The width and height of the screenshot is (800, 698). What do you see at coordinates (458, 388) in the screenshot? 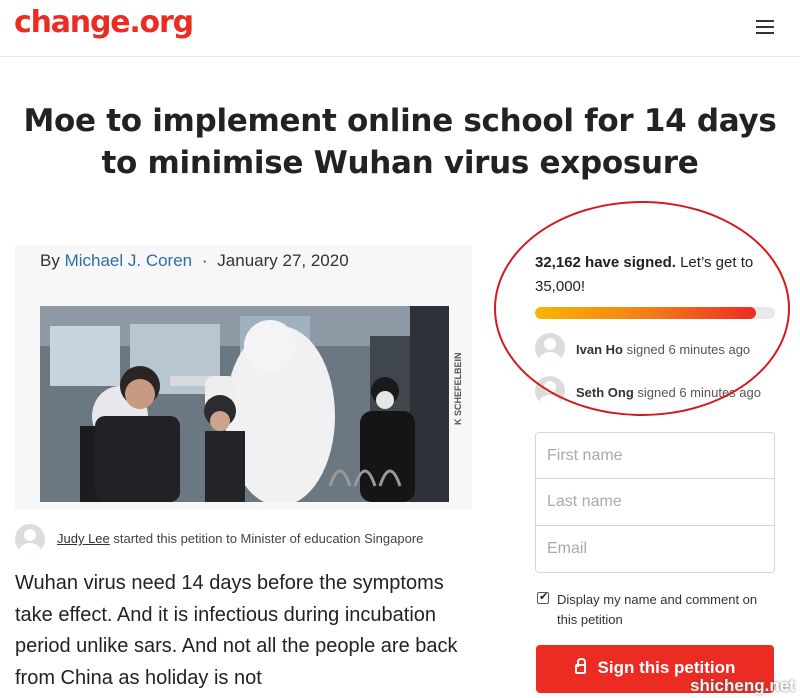
I see `photo-credit: K SCHEFELBEIN` at bounding box center [458, 388].